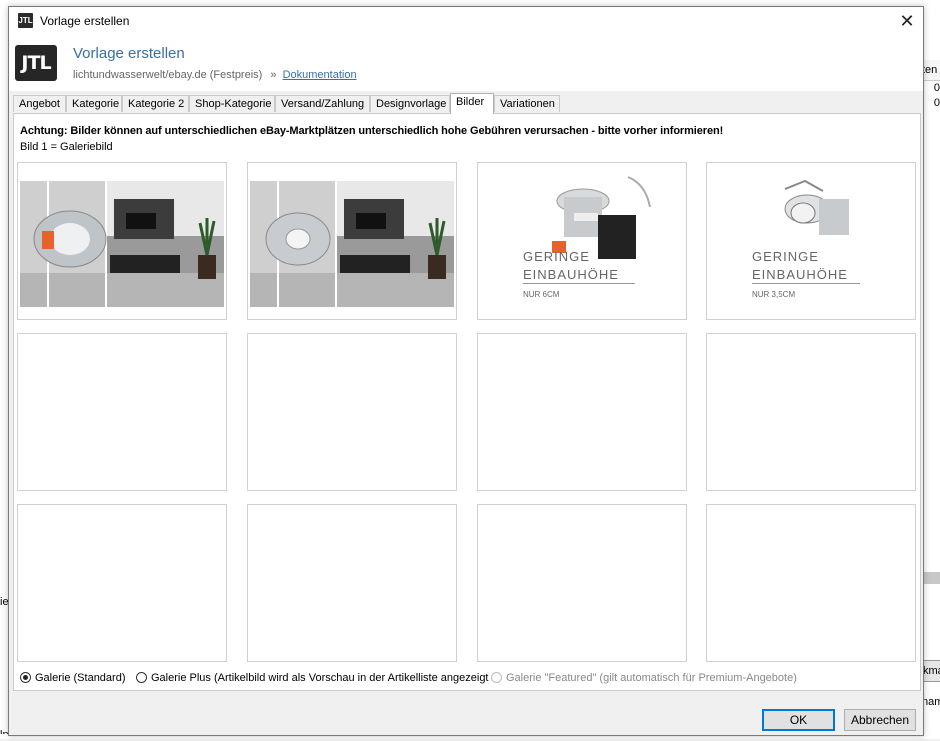 The image size is (940, 741). Describe the element at coordinates (931, 70) in the screenshot. I see `background-column-header: ten` at that location.